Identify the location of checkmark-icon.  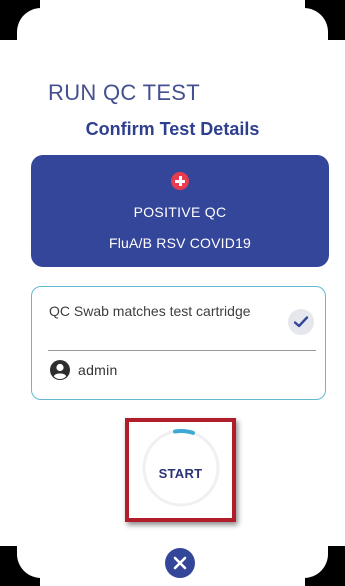
(301, 322).